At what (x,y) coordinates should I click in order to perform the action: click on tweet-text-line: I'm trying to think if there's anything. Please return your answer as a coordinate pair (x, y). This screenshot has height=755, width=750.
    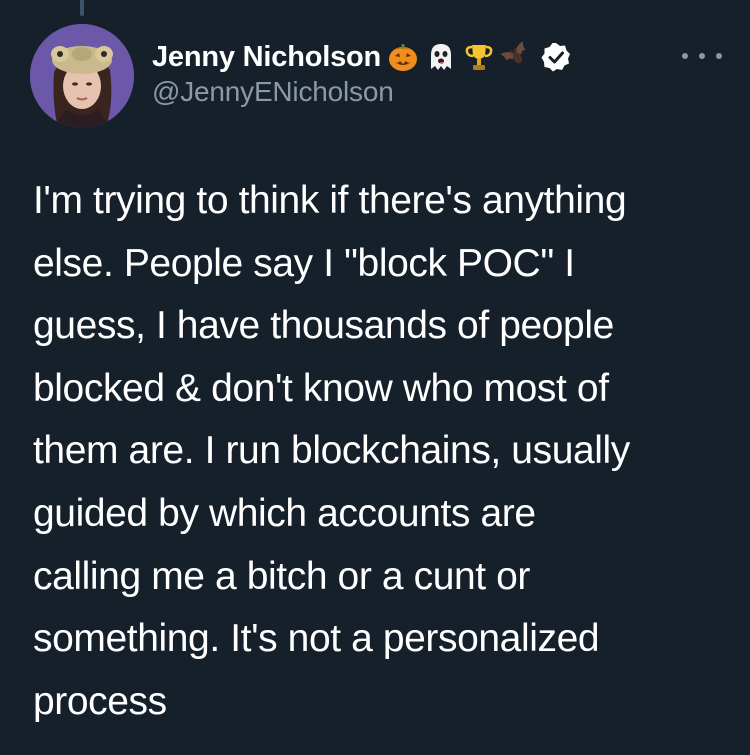
    Looking at the image, I should click on (330, 200).